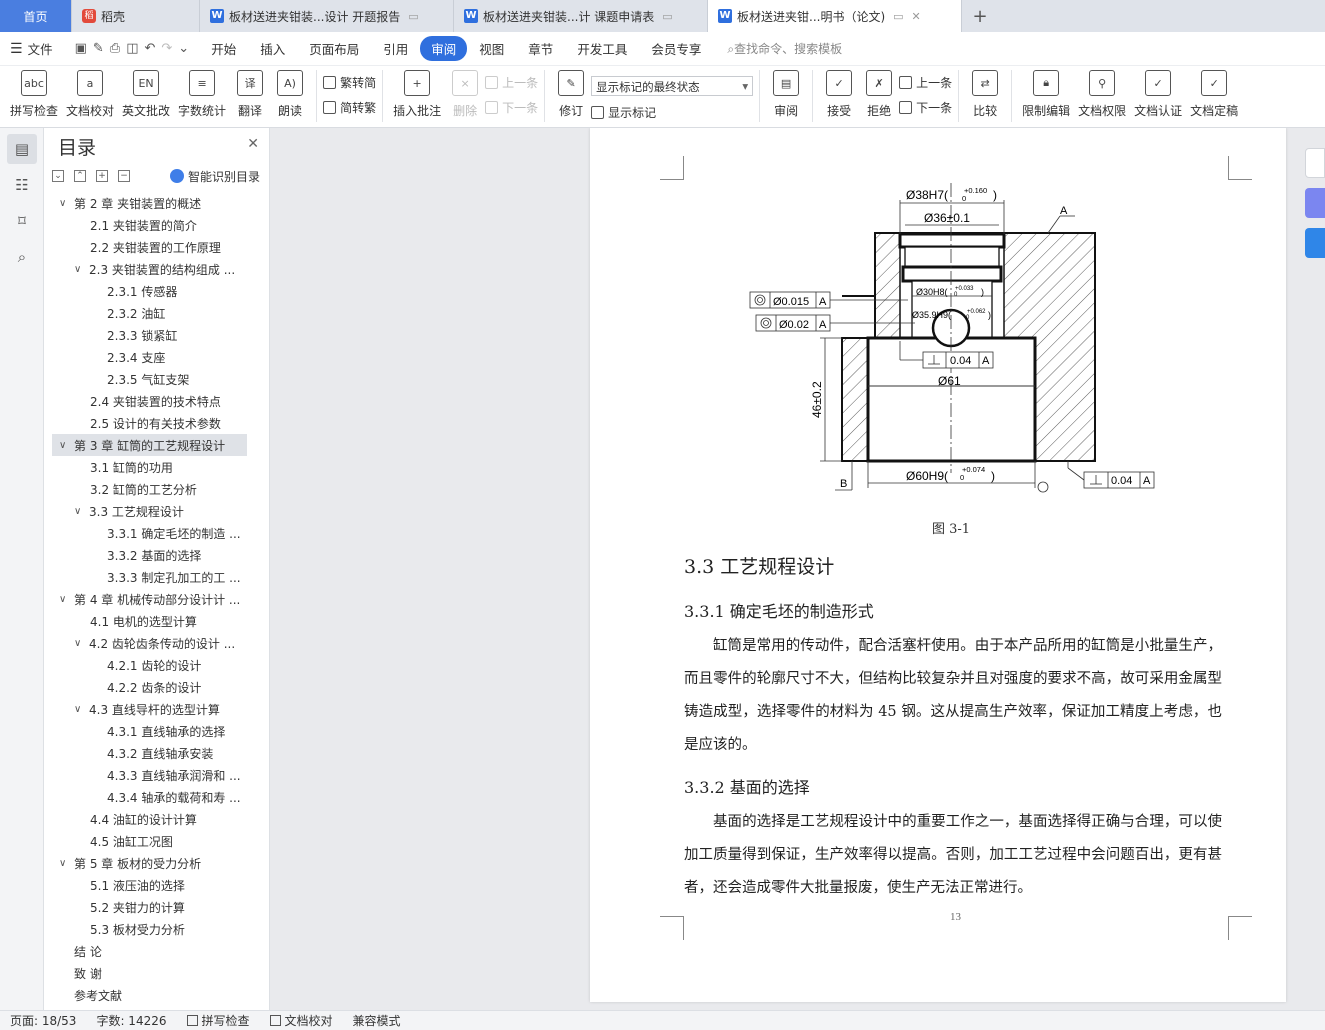 The width and height of the screenshot is (1325, 1030). What do you see at coordinates (602, 48) in the screenshot?
I see `menu-developer: 开发工具` at bounding box center [602, 48].